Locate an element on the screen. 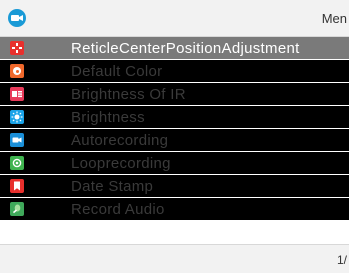 This screenshot has height=273, width=349. page-title: Men is located at coordinates (334, 18).